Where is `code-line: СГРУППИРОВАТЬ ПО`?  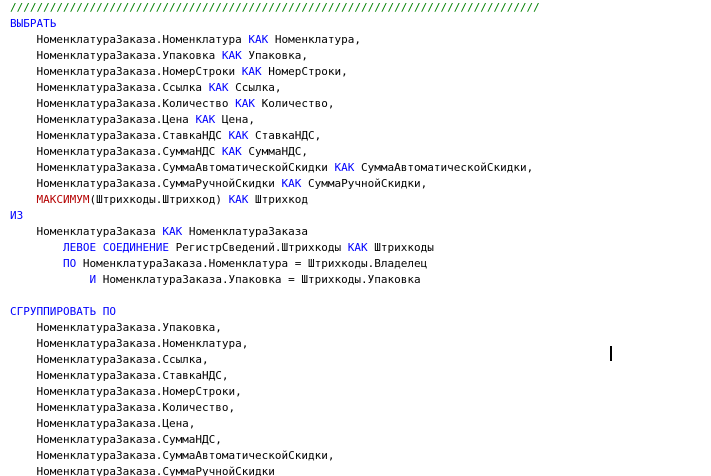
code-line: СГРУППИРОВАТЬ ПО is located at coordinates (275, 312).